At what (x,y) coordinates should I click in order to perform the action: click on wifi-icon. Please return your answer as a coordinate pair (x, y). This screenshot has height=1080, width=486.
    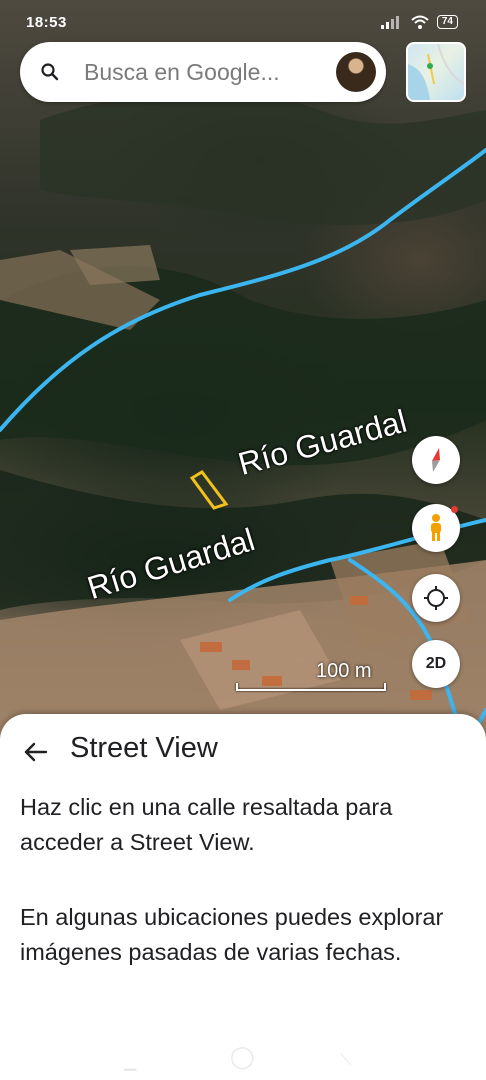
    Looking at the image, I should click on (420, 22).